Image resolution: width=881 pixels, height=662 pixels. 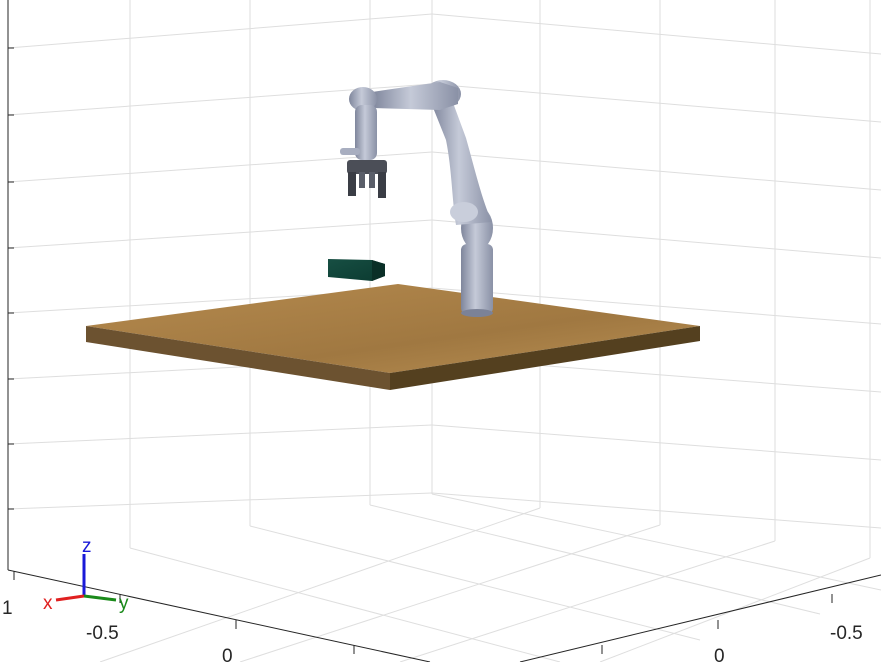 What do you see at coordinates (372, 180) in the screenshot?
I see `gripper-linkage-right` at bounding box center [372, 180].